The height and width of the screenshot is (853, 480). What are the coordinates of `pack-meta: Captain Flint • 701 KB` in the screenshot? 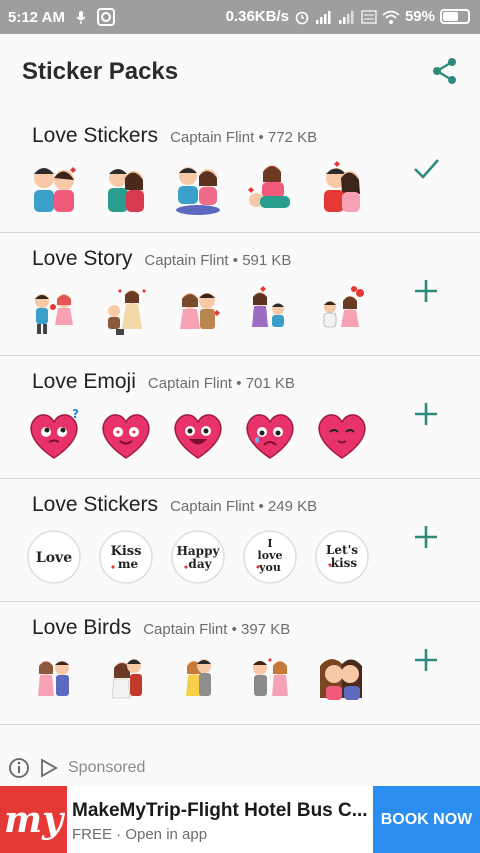 It's located at (221, 383).